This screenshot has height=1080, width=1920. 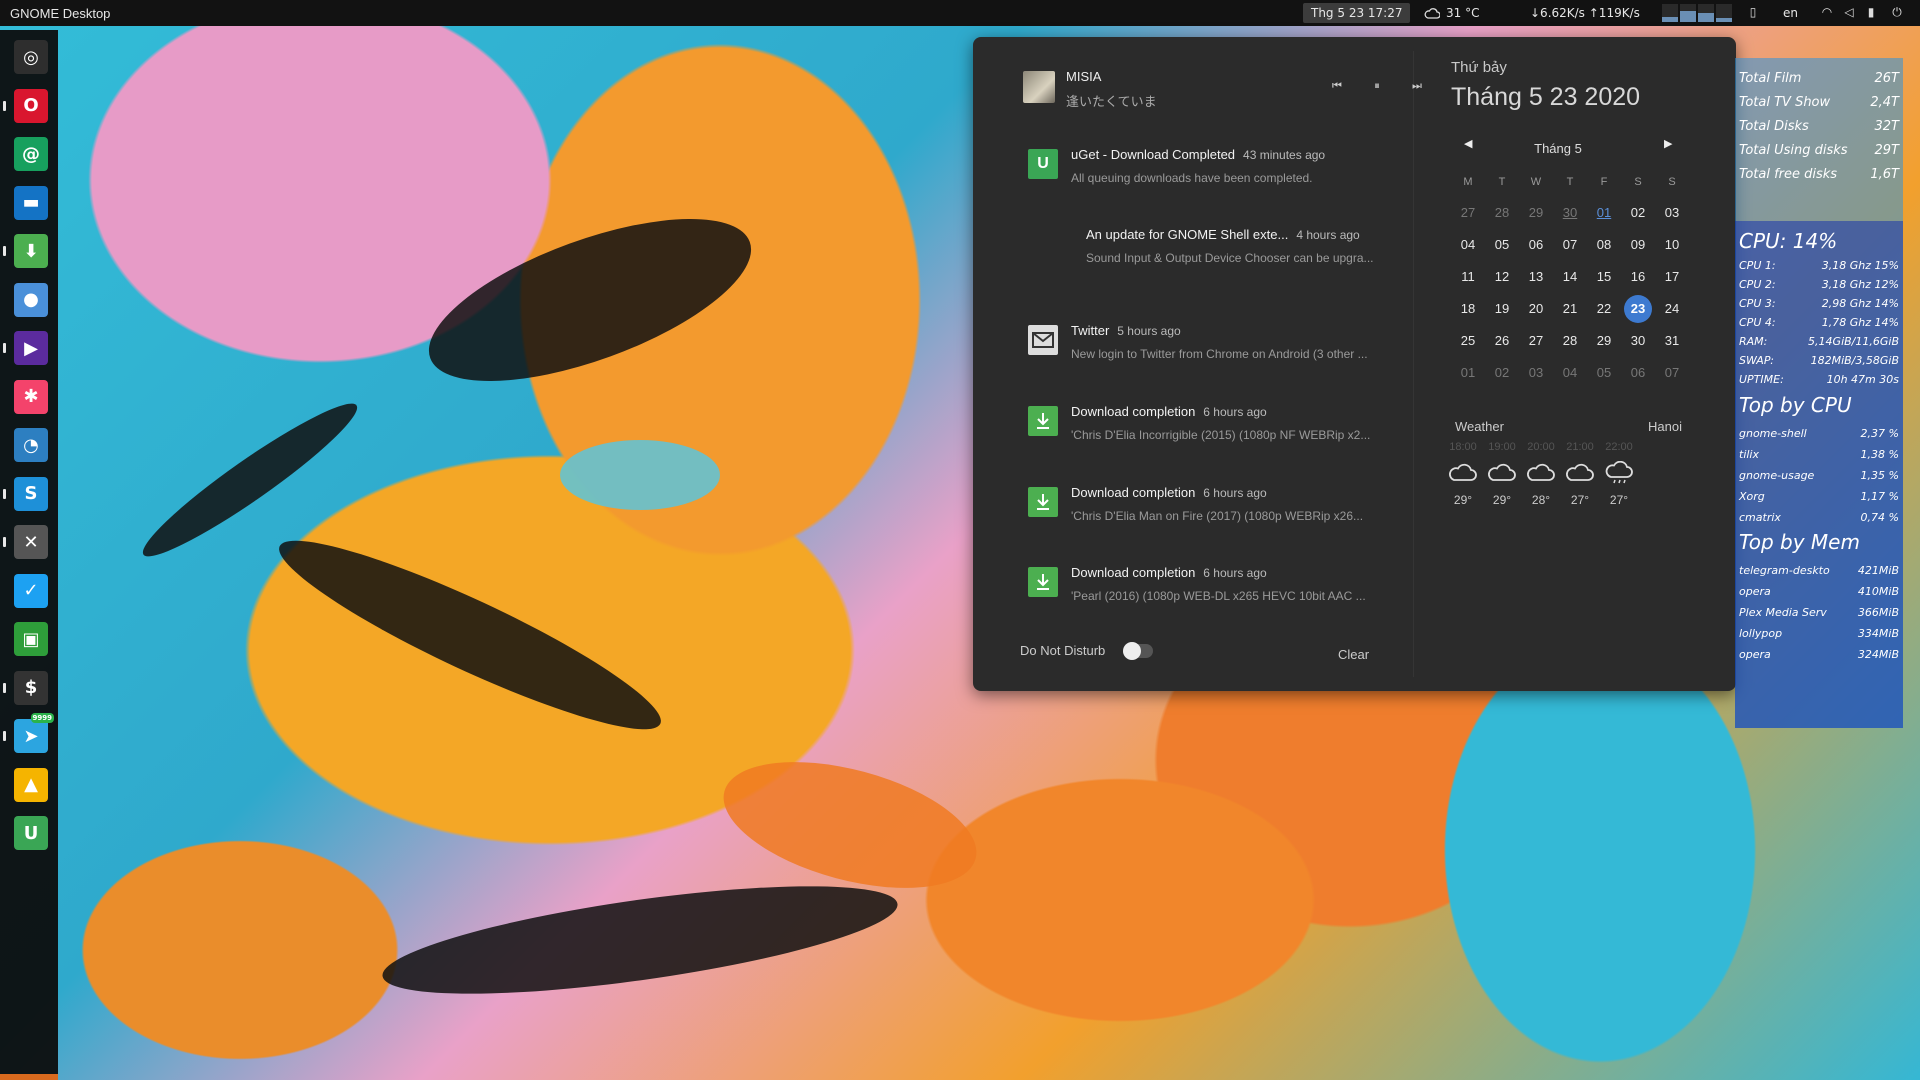 What do you see at coordinates (31, 687) in the screenshot?
I see `terminal-icon: $` at bounding box center [31, 687].